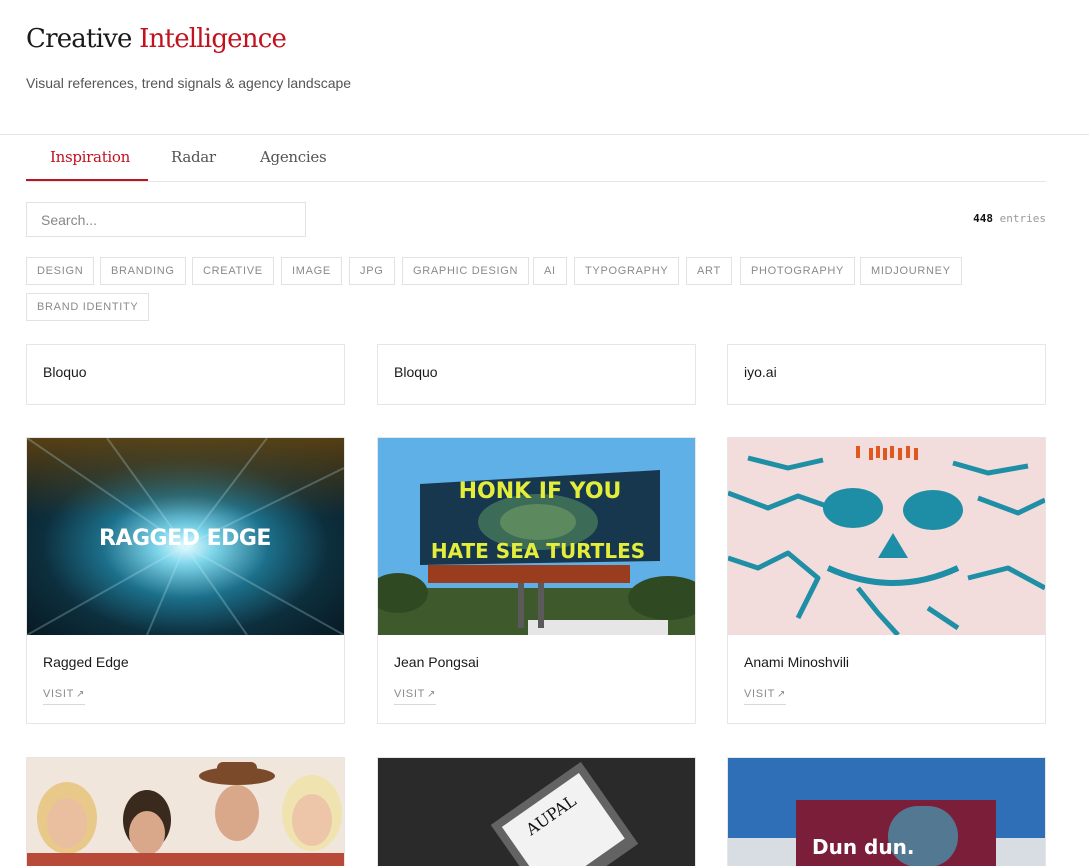 Image resolution: width=1089 pixels, height=866 pixels. I want to click on tab-radar: Radar, so click(193, 157).